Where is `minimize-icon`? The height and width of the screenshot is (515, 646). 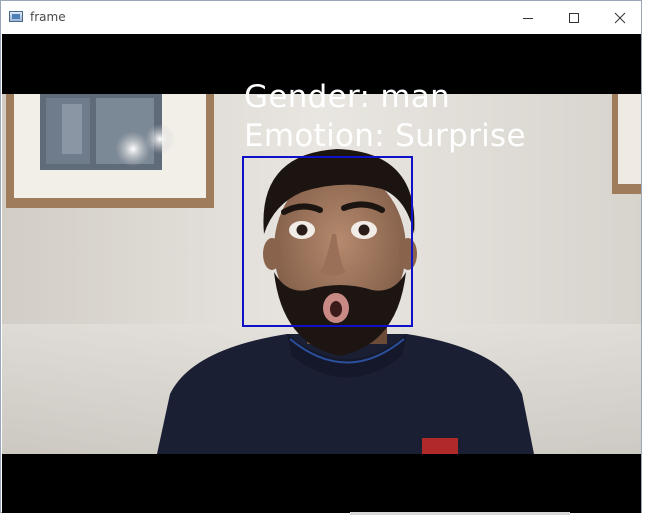
minimize-icon is located at coordinates (528, 18).